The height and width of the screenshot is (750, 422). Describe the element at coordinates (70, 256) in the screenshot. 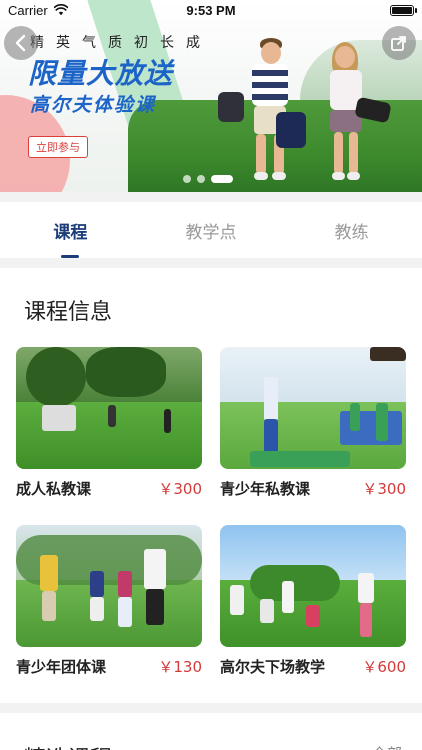

I see `tab-active-indicator` at that location.